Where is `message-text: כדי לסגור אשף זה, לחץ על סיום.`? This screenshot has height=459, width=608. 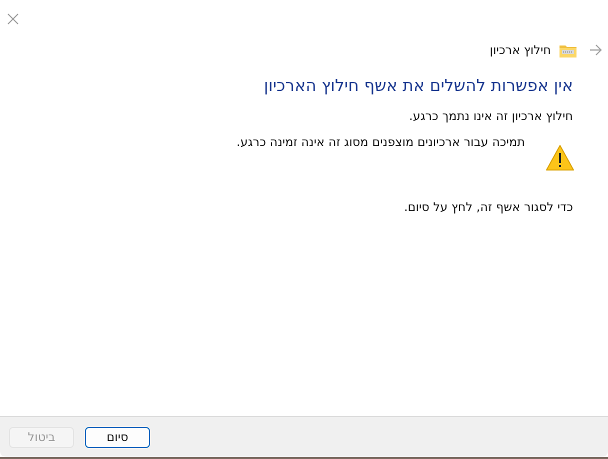
message-text: כדי לסגור אשף זה, לחץ על סיום. is located at coordinates (487, 207).